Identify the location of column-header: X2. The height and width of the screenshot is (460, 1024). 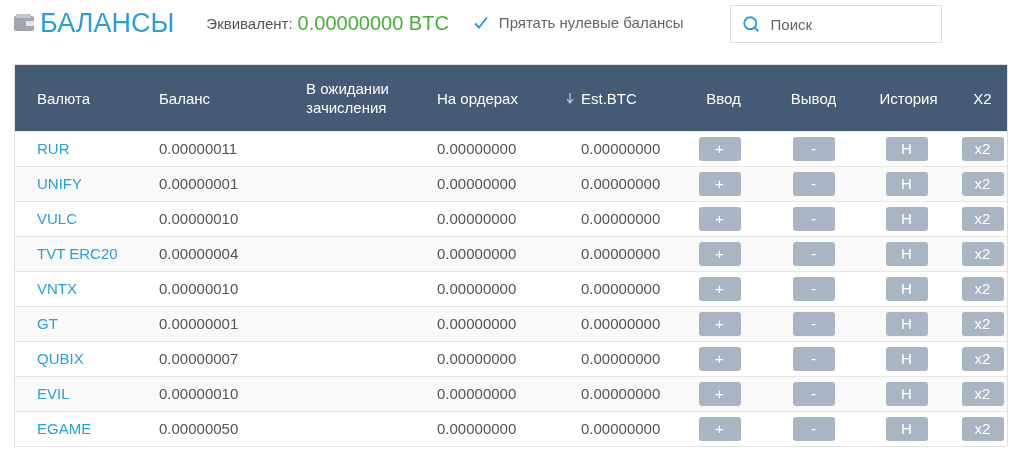
(982, 98).